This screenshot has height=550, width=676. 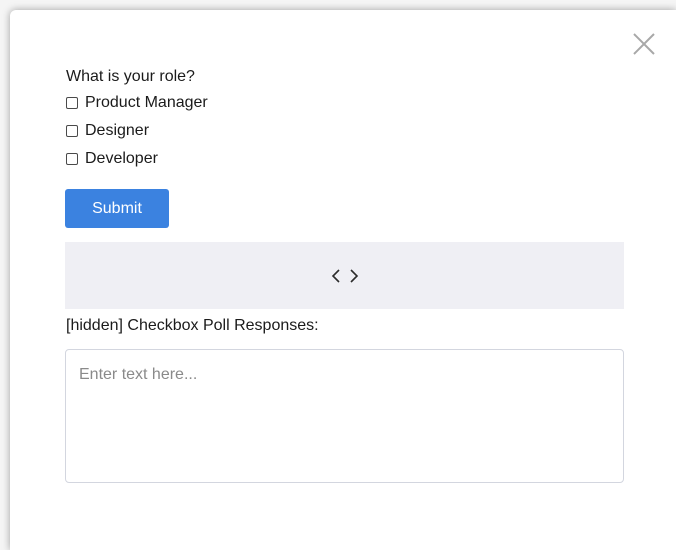 I want to click on checkbox-designer, so click(x=72, y=131).